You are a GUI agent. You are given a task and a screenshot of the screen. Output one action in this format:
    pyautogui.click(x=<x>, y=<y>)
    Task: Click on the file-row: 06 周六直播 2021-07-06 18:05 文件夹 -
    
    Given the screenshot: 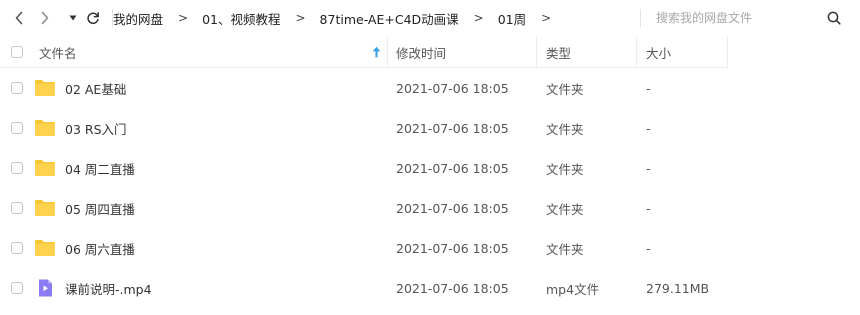 What is the action you would take?
    pyautogui.click(x=430, y=248)
    